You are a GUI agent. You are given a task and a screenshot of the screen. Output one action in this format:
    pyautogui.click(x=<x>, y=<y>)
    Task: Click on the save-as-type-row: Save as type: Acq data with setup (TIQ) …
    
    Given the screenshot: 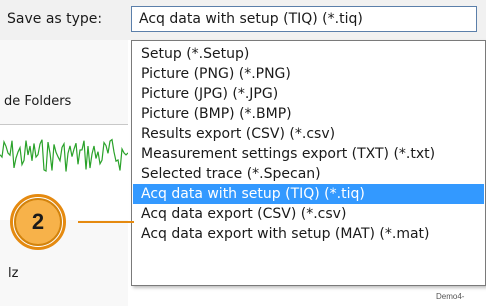 What is the action you would take?
    pyautogui.click(x=243, y=20)
    